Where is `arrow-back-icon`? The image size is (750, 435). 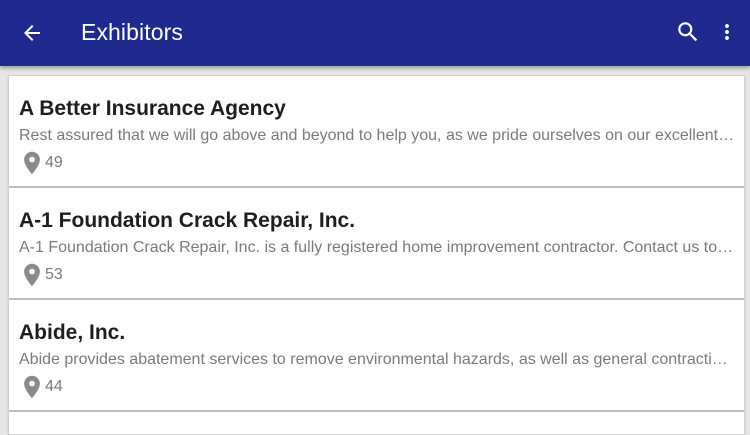
arrow-back-icon is located at coordinates (32, 33).